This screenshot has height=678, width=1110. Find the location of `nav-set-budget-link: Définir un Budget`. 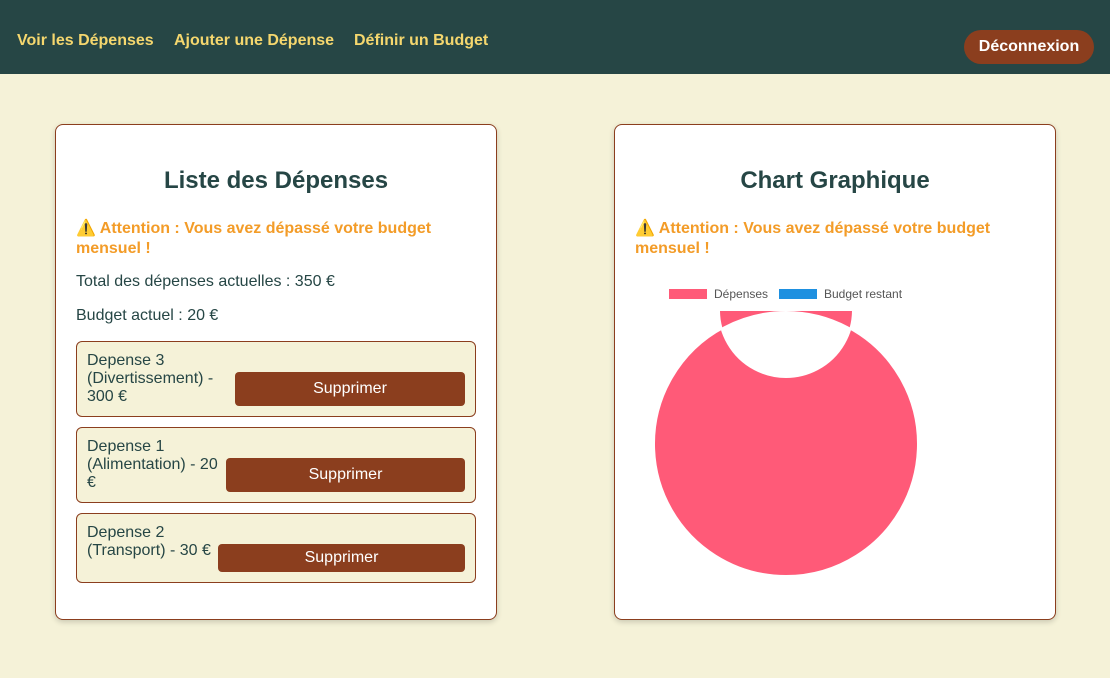

nav-set-budget-link: Définir un Budget is located at coordinates (421, 41).